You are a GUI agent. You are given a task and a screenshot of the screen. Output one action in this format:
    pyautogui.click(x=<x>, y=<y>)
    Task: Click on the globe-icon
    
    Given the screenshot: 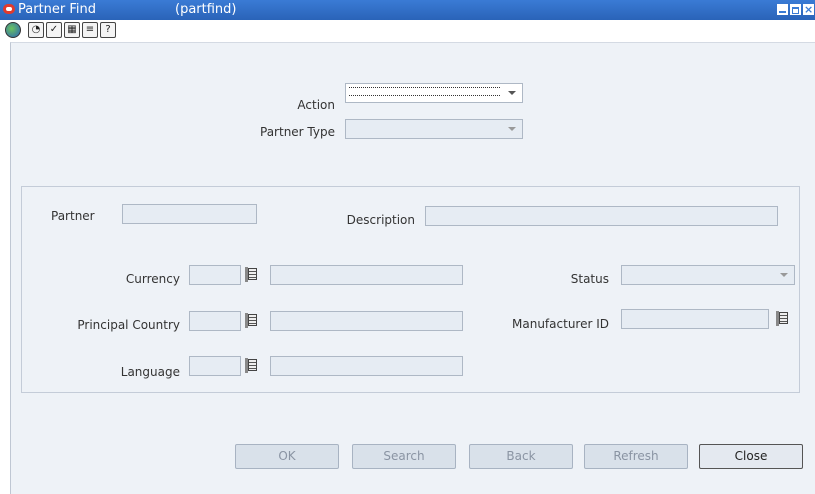 What is the action you would take?
    pyautogui.click(x=13, y=30)
    